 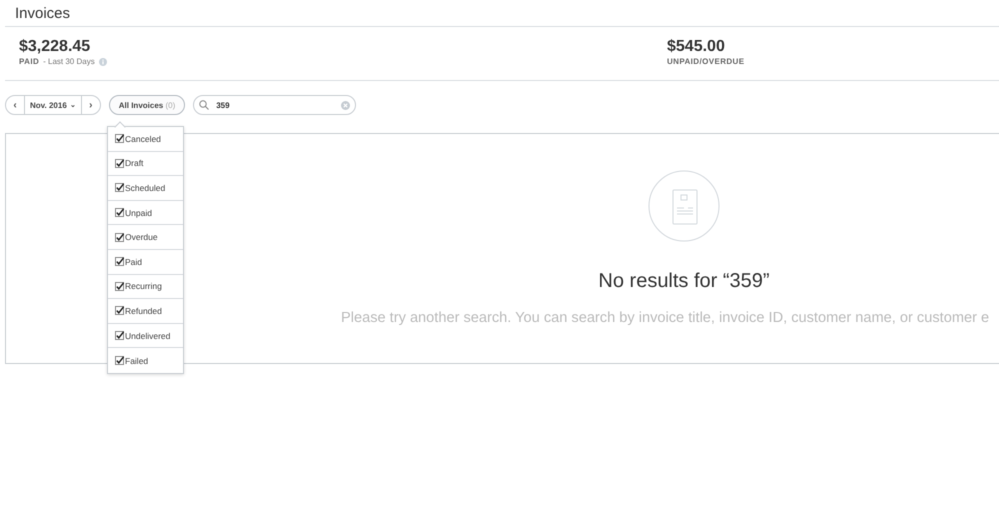 What do you see at coordinates (43, 14) in the screenshot?
I see `page-title: Invoices` at bounding box center [43, 14].